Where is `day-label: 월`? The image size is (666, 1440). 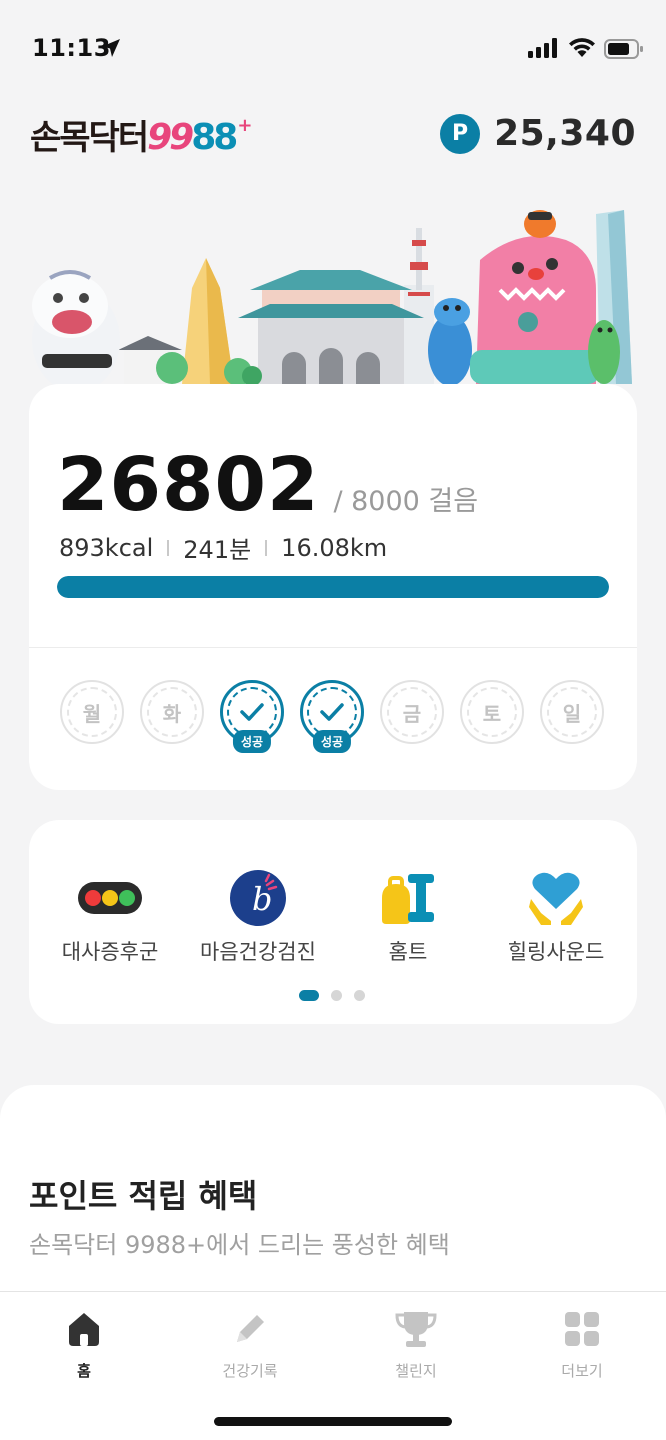 day-label: 월 is located at coordinates (92, 713).